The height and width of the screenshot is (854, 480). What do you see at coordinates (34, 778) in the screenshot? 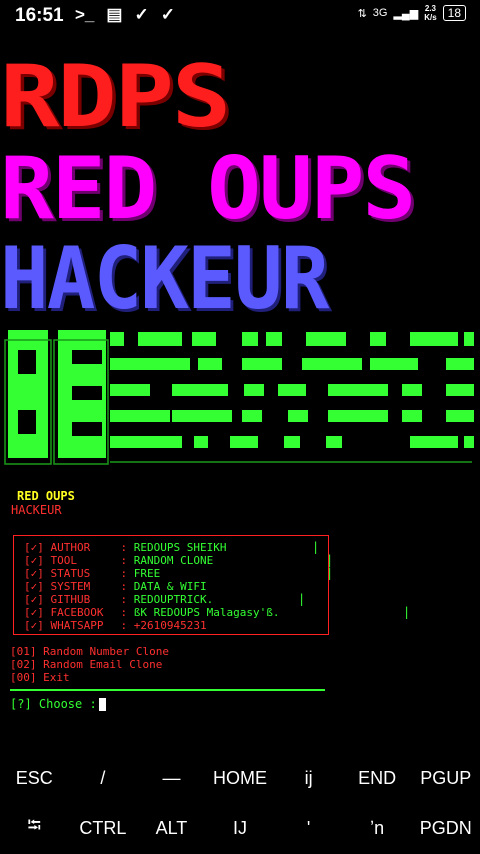
I see `key-esc: ESC` at bounding box center [34, 778].